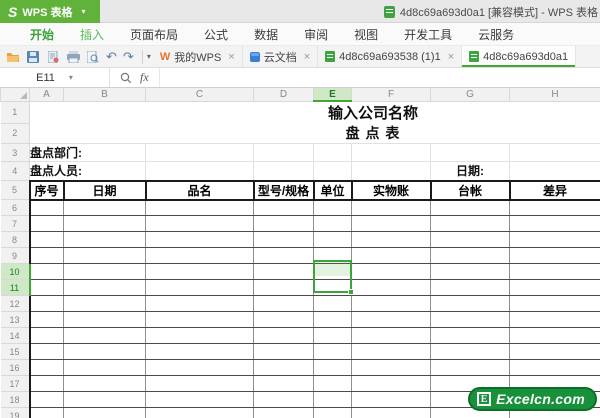 The width and height of the screenshot is (600, 418). I want to click on cell-A18, so click(46, 399).